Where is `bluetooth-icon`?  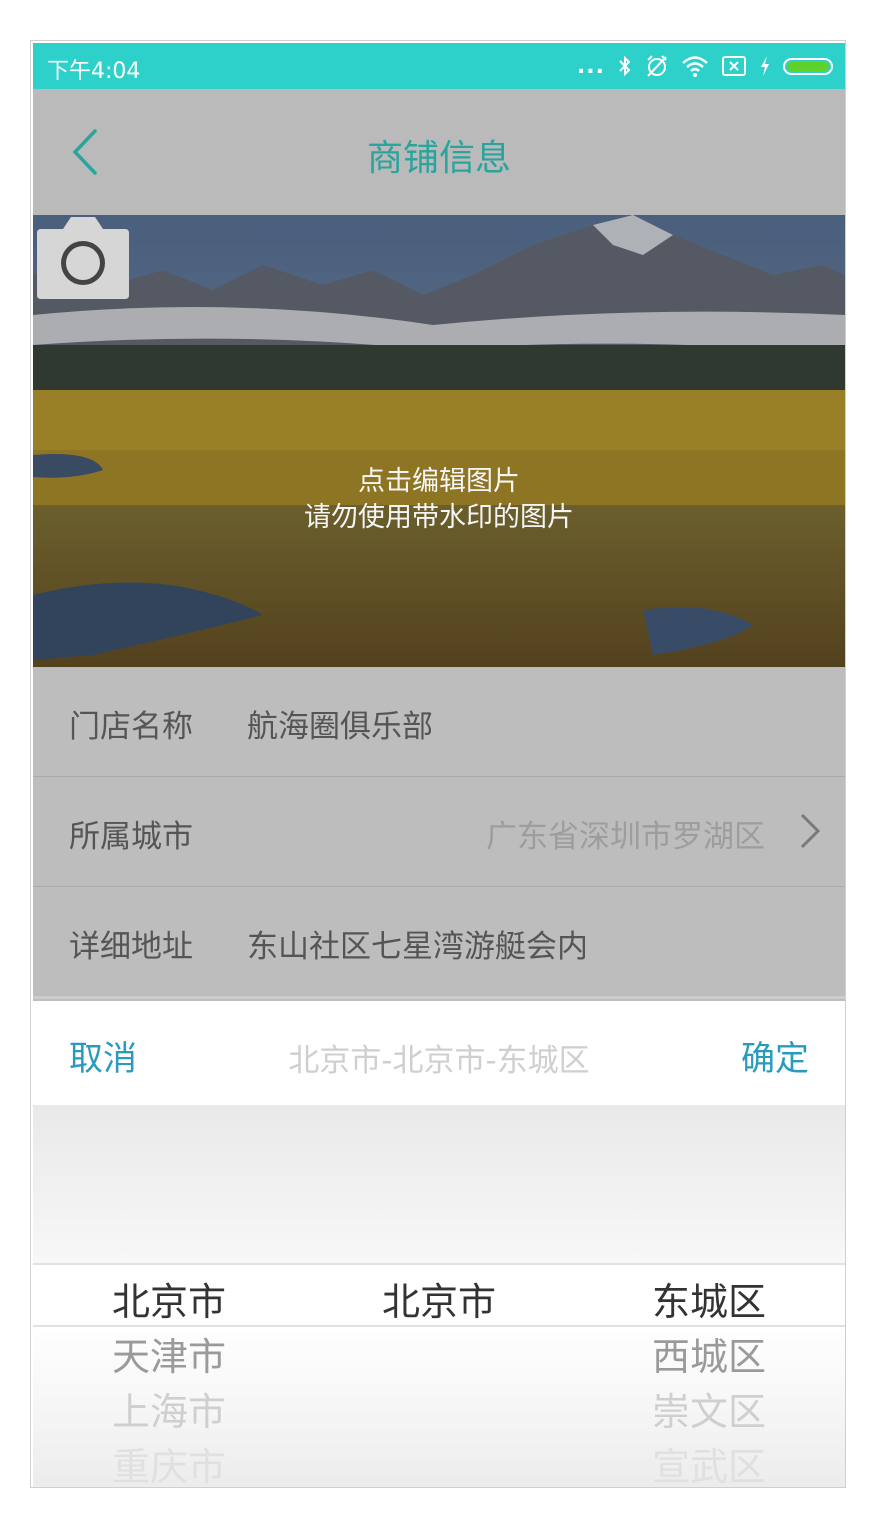
bluetooth-icon is located at coordinates (625, 66).